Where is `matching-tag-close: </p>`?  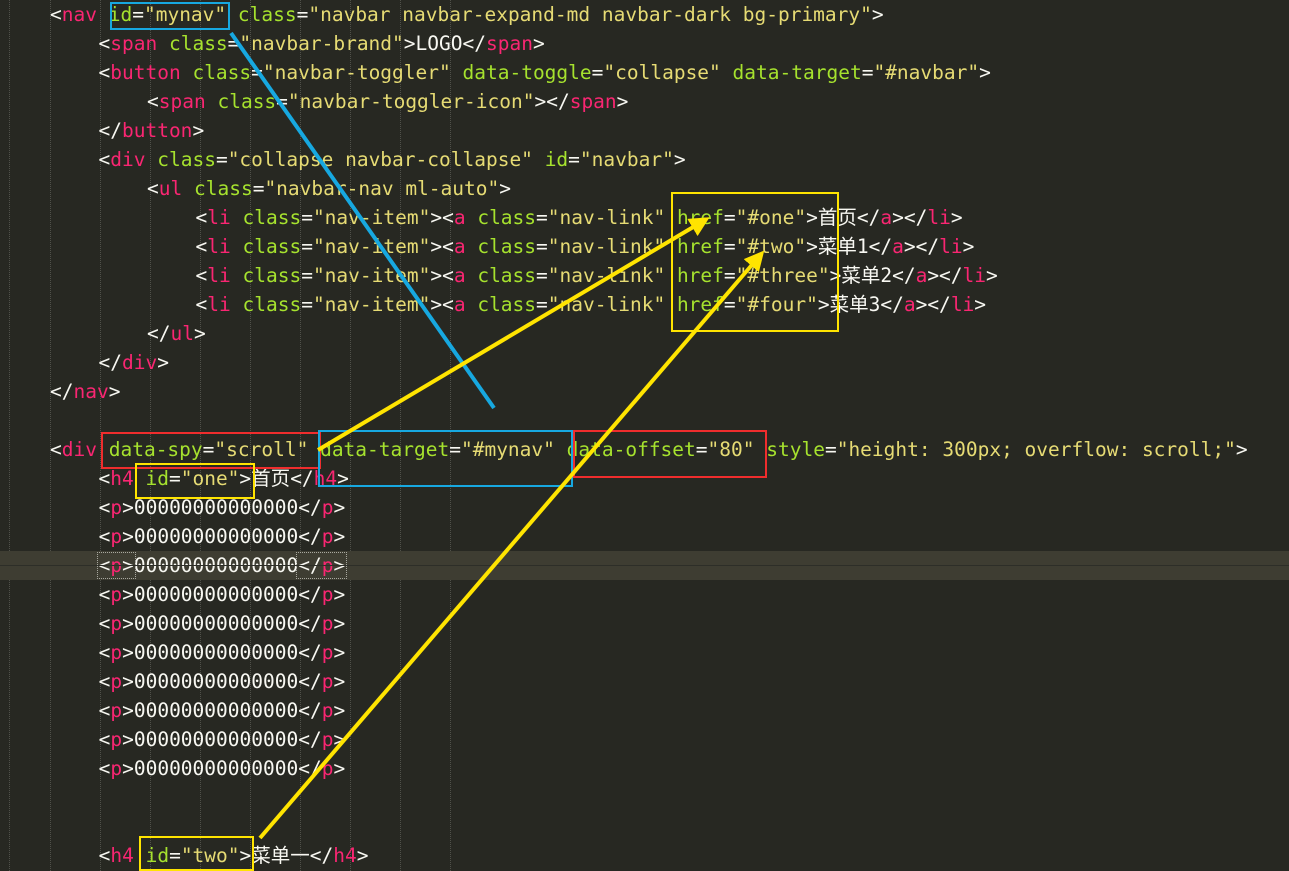
matching-tag-close: </p> is located at coordinates (322, 565).